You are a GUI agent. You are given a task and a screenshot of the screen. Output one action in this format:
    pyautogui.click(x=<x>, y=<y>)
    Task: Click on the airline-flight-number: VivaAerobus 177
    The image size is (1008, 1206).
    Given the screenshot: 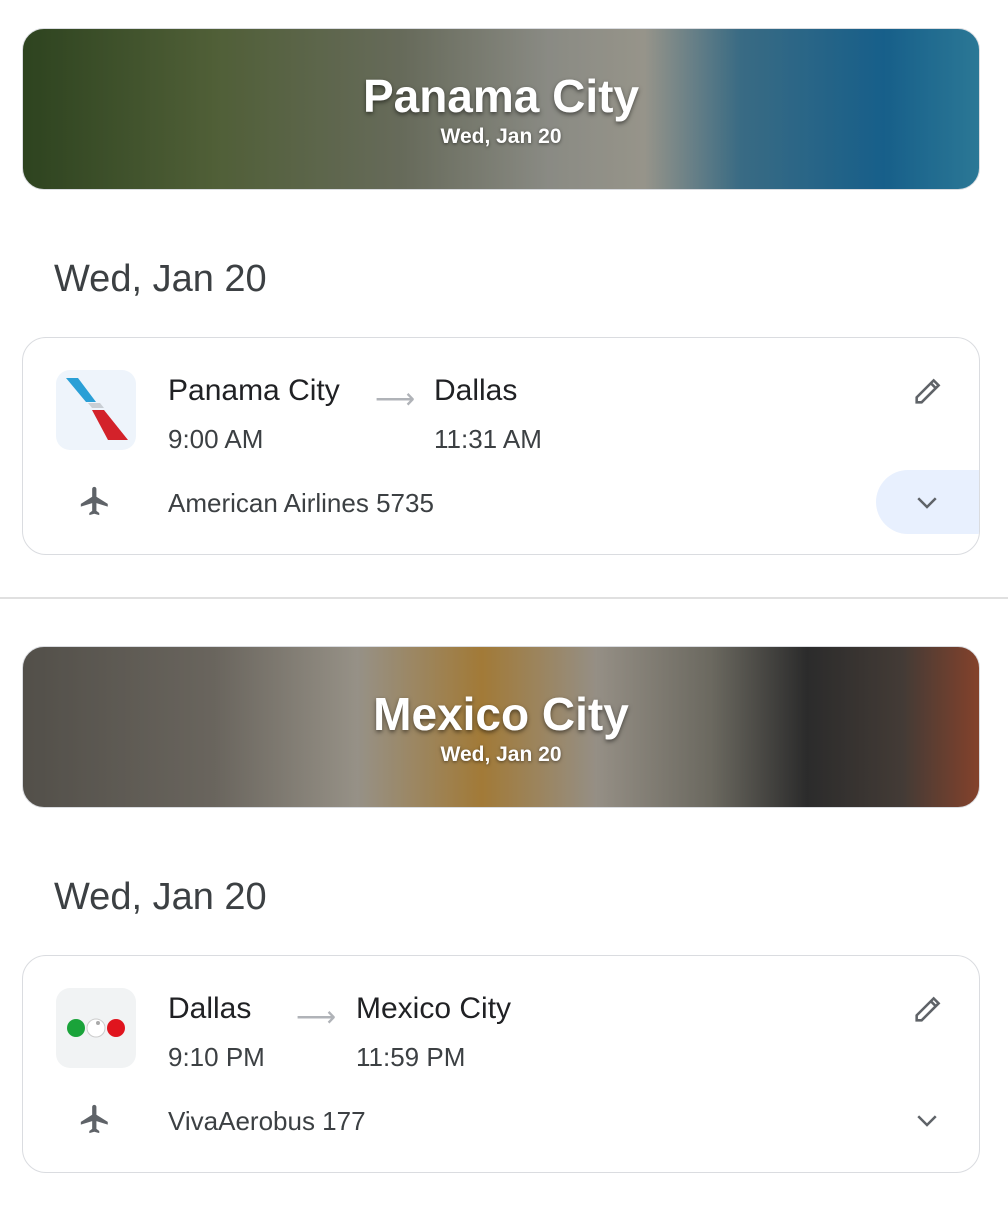 What is the action you would take?
    pyautogui.click(x=267, y=1121)
    